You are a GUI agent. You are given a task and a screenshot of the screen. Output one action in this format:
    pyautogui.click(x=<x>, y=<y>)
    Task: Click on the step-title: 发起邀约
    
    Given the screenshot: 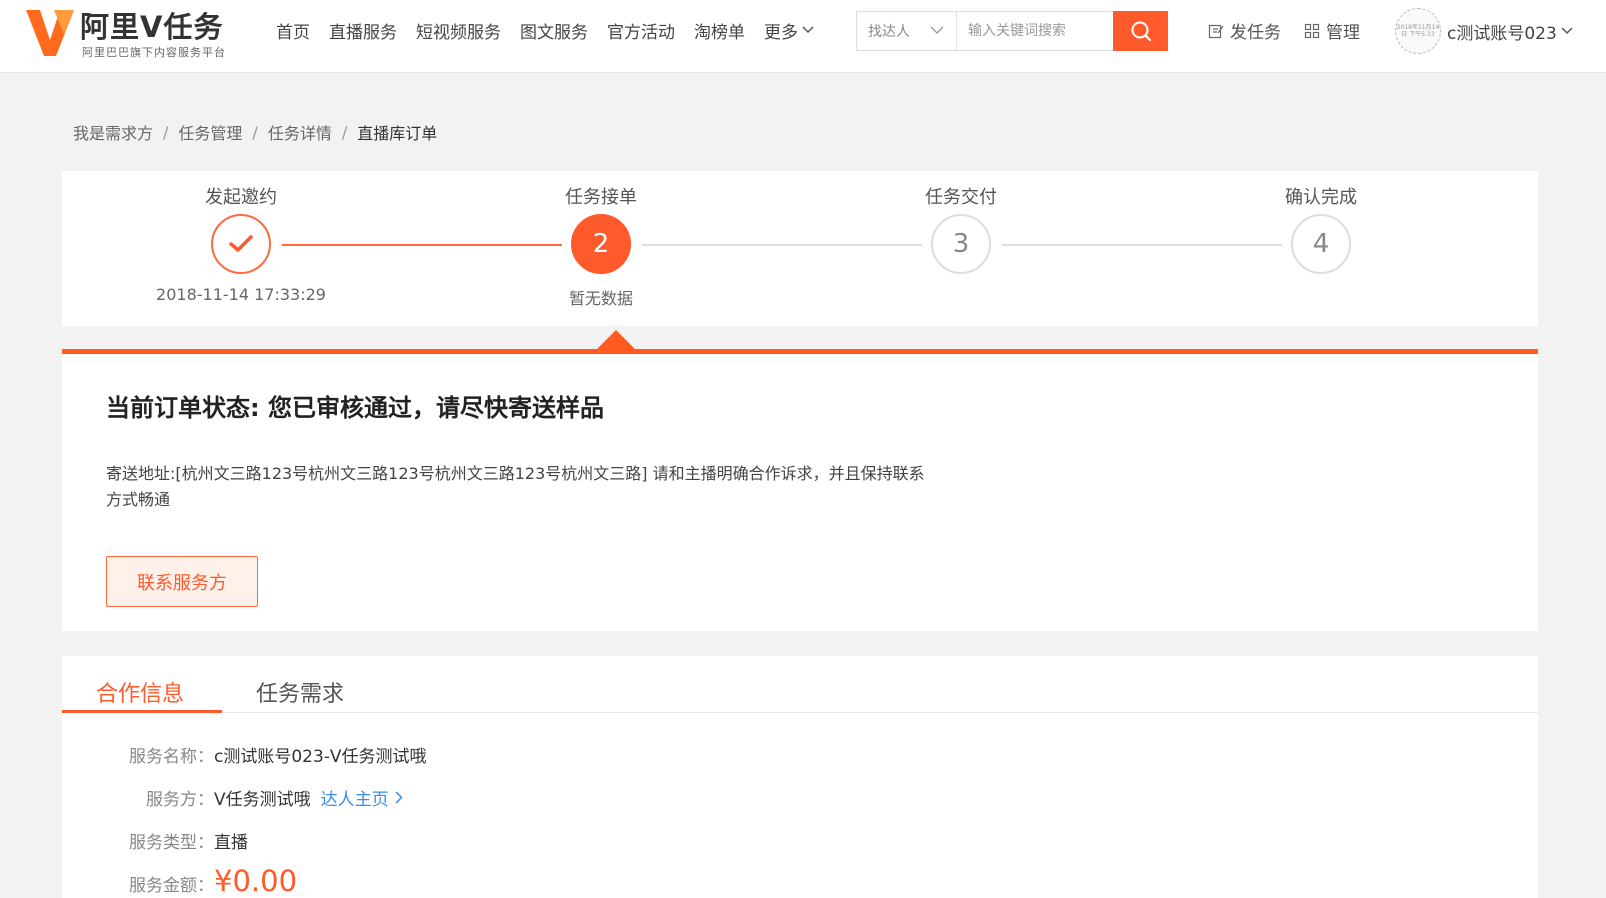 What is the action you would take?
    pyautogui.click(x=241, y=197)
    